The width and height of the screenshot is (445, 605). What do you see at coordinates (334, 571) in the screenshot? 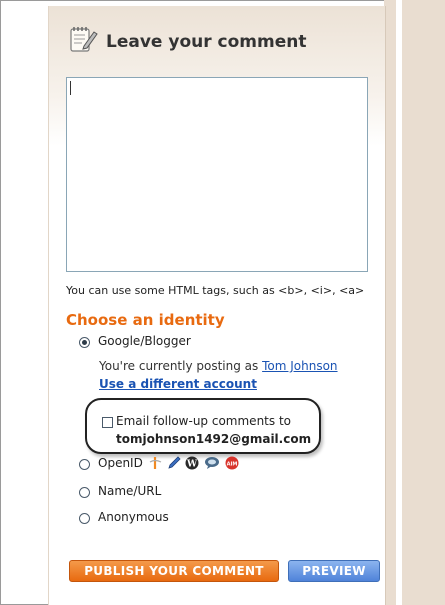
I see `preview-button: PREVIEW` at bounding box center [334, 571].